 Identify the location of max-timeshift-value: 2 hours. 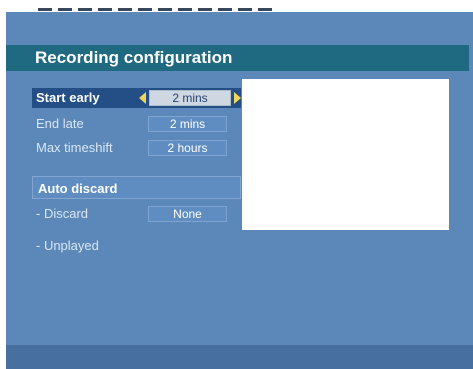
(187, 148).